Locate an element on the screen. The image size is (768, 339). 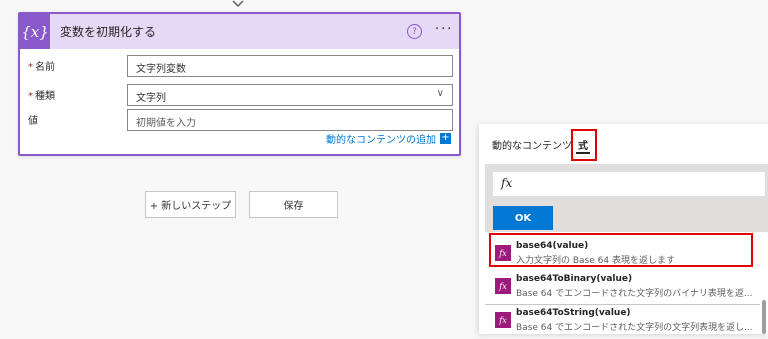
variable-icon: {x} is located at coordinates (35, 31).